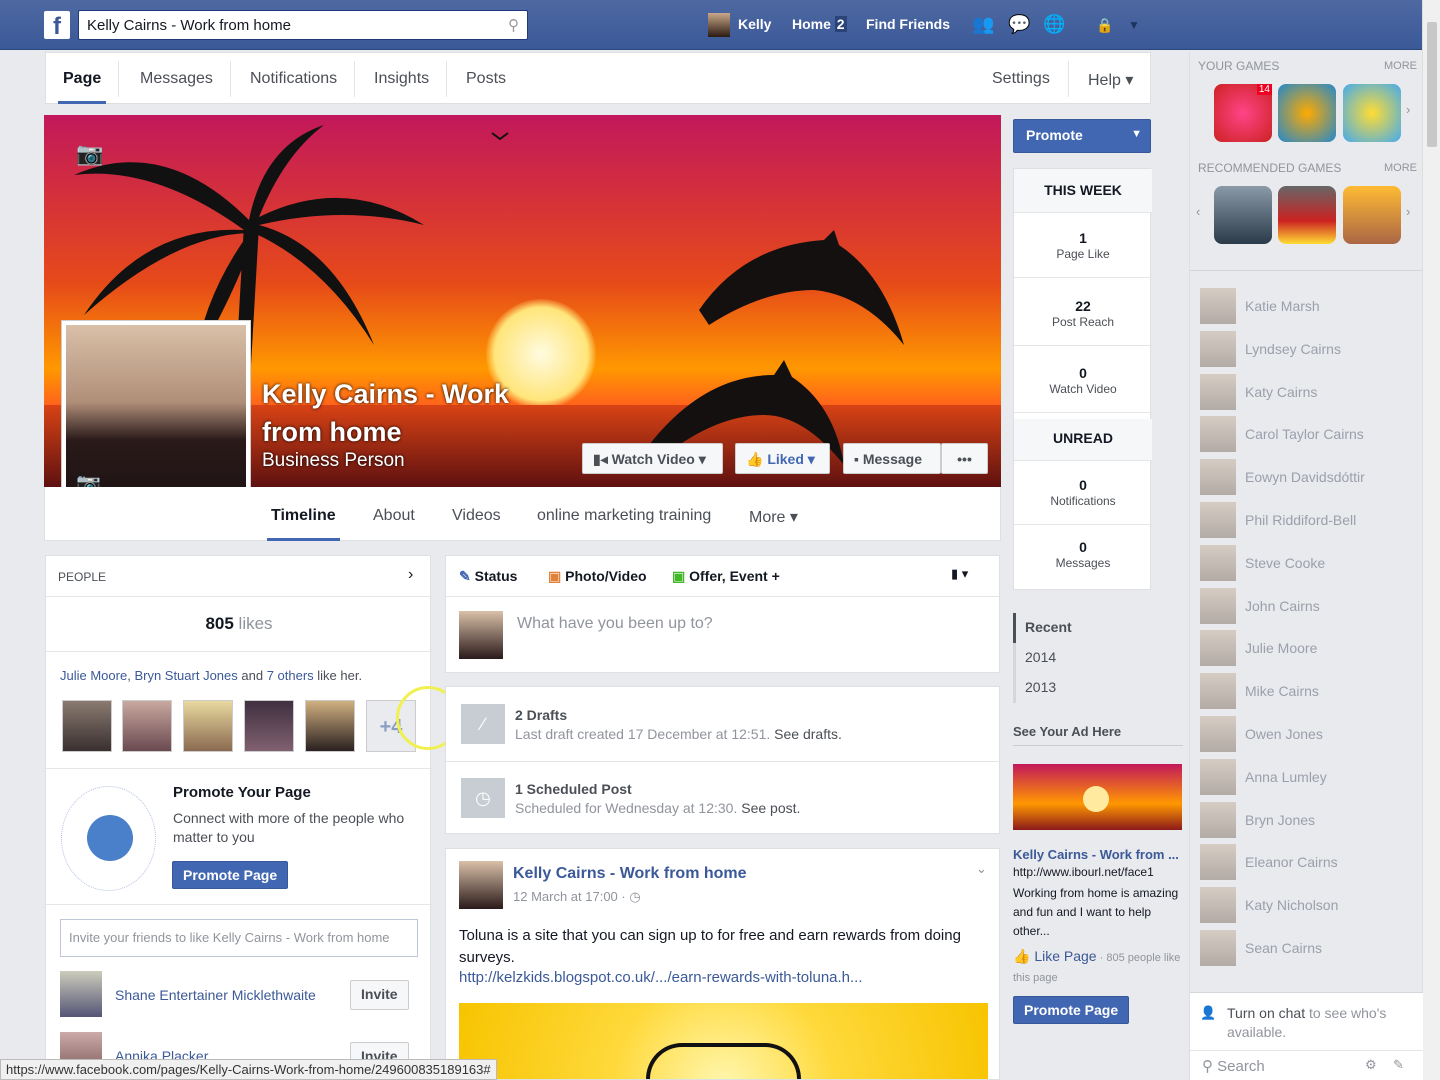  What do you see at coordinates (981, 869) in the screenshot?
I see `post-options-chevron-icon: ⌄` at bounding box center [981, 869].